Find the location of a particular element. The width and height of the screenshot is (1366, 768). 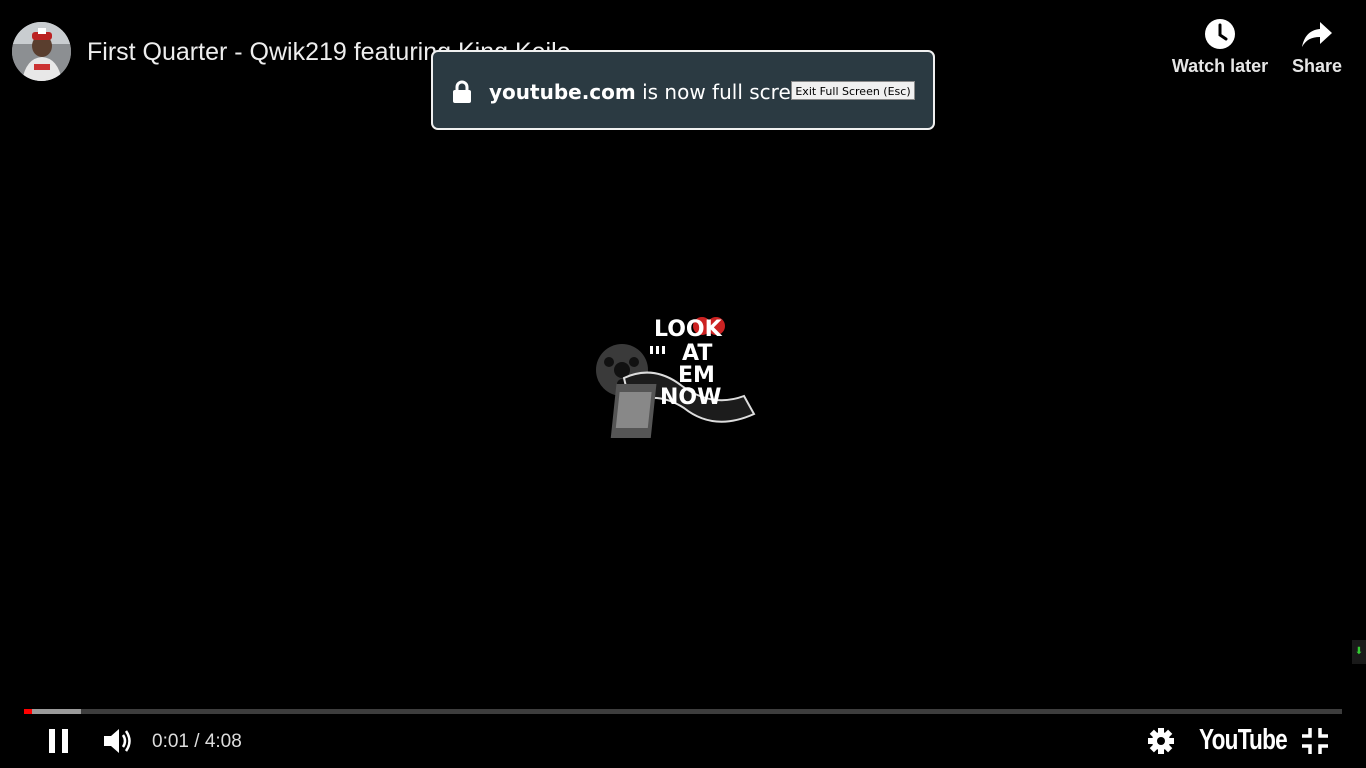

settings-button is located at coordinates (1161, 741).